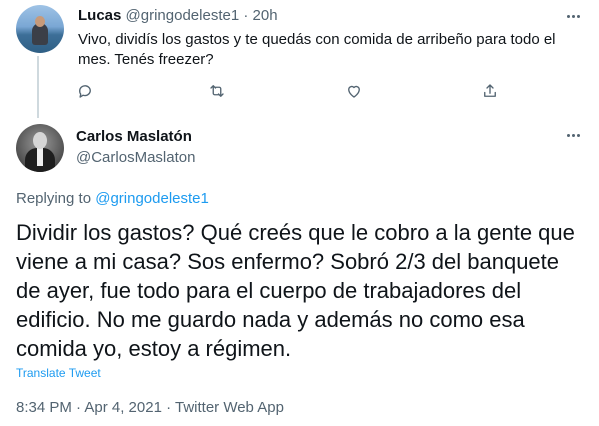 This screenshot has width=599, height=426. I want to click on avatar-shirt, so click(40, 157).